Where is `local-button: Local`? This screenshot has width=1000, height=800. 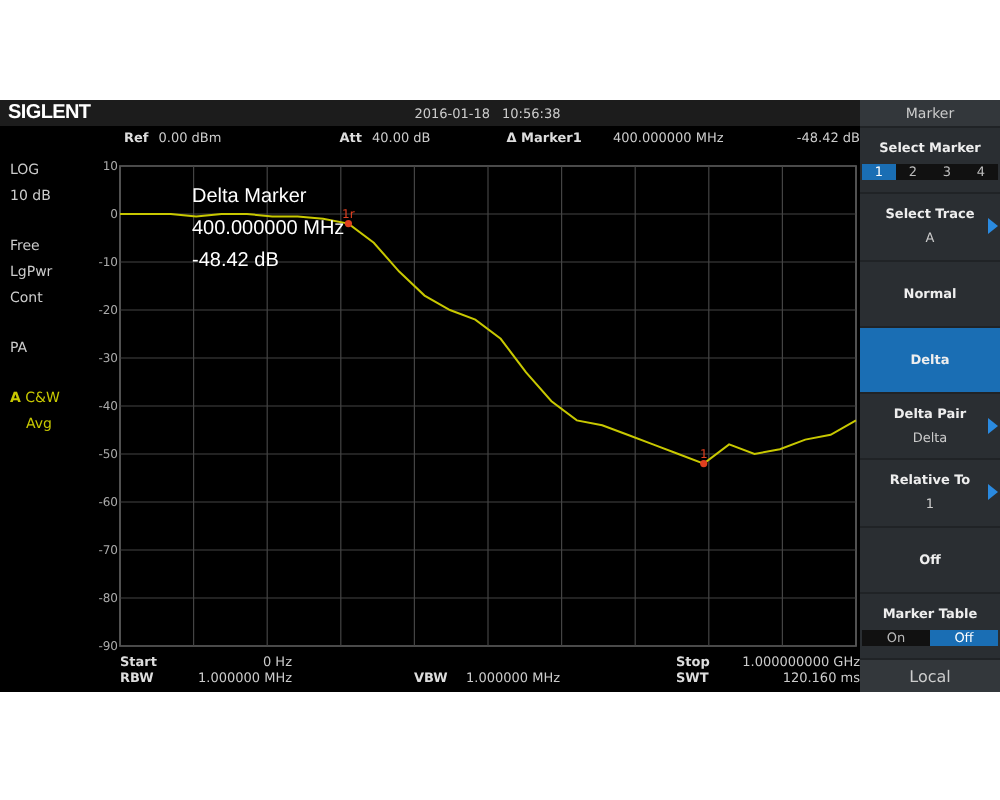
local-button: Local is located at coordinates (930, 676).